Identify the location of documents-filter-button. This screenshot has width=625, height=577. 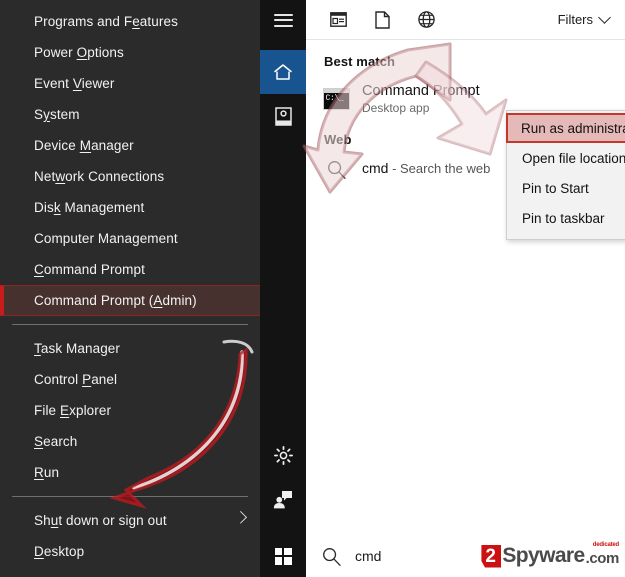
(382, 20).